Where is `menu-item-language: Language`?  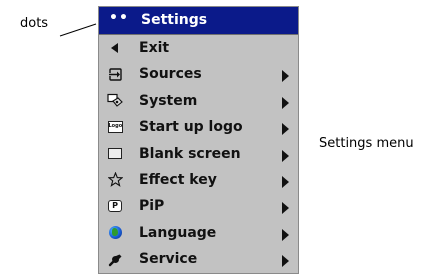 menu-item-language: Language is located at coordinates (198, 233).